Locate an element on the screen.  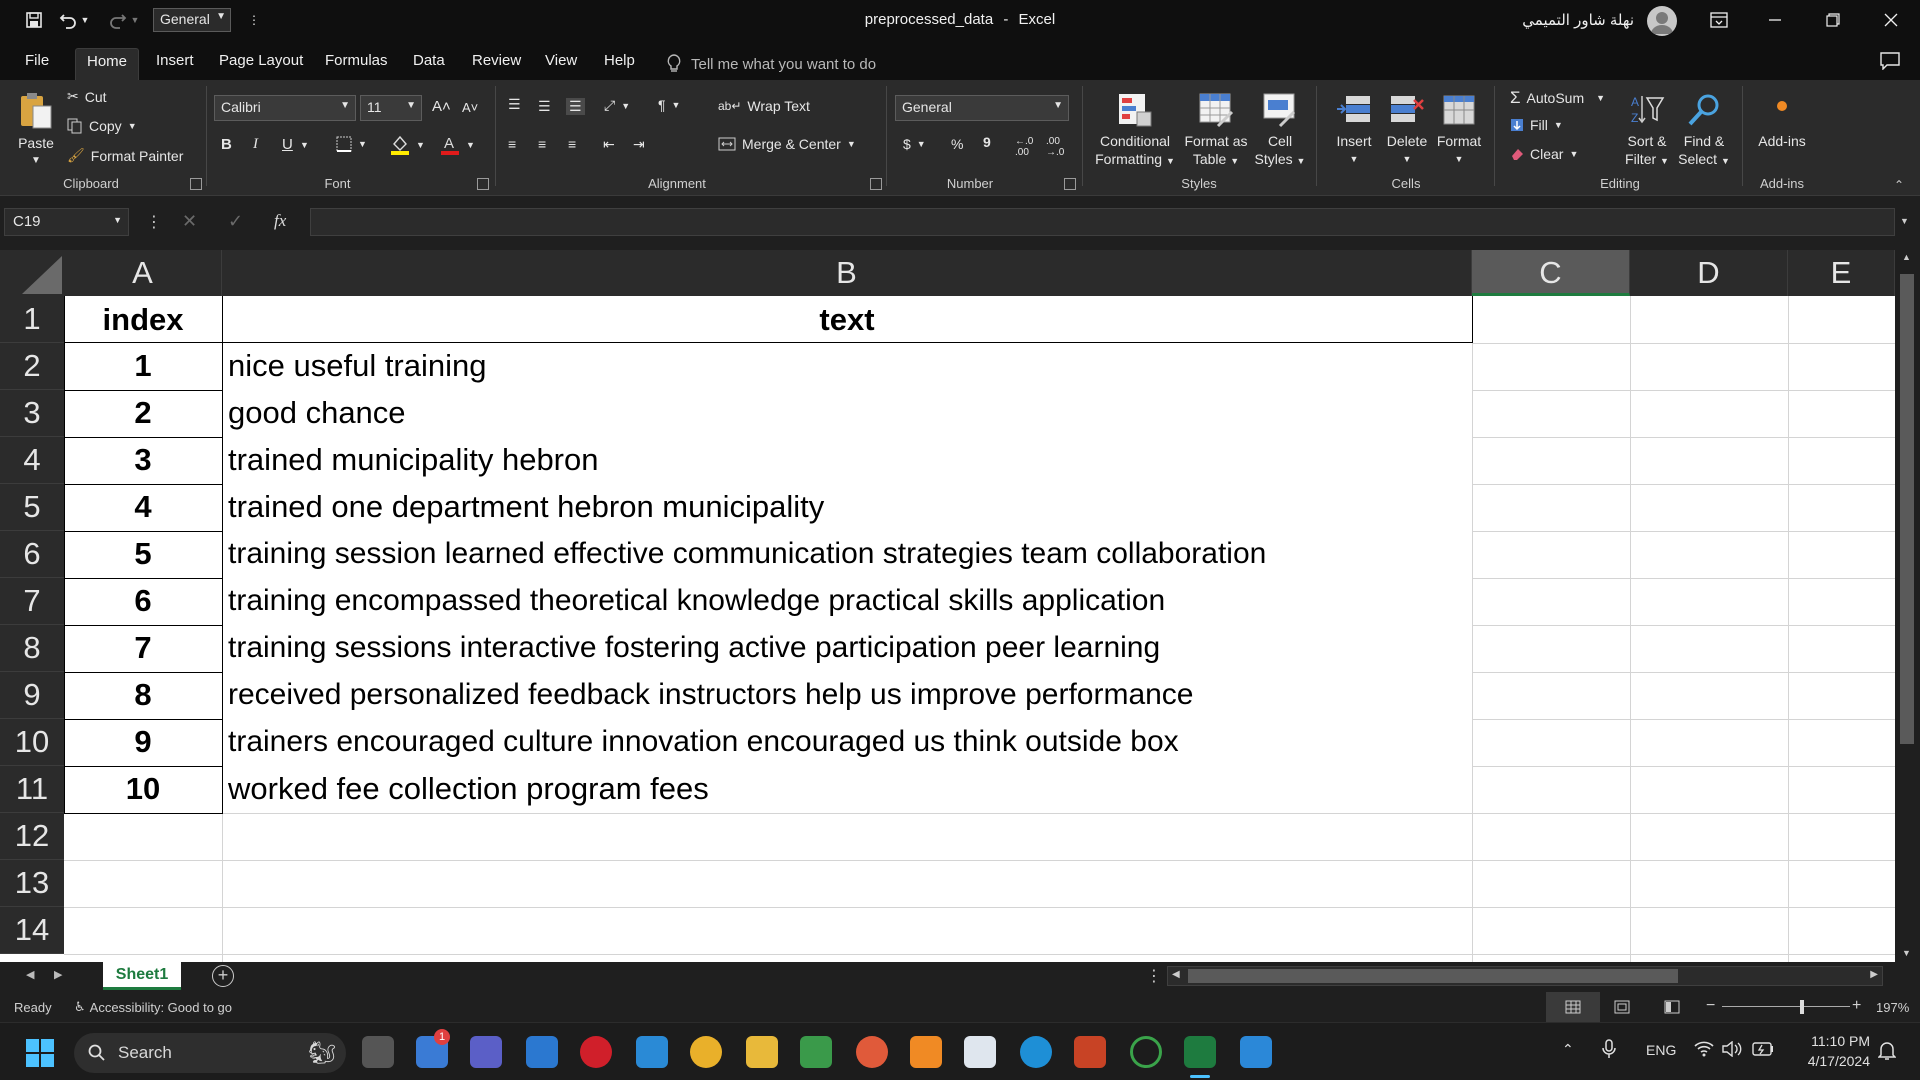
middle-align-button: ☰ is located at coordinates (544, 106).